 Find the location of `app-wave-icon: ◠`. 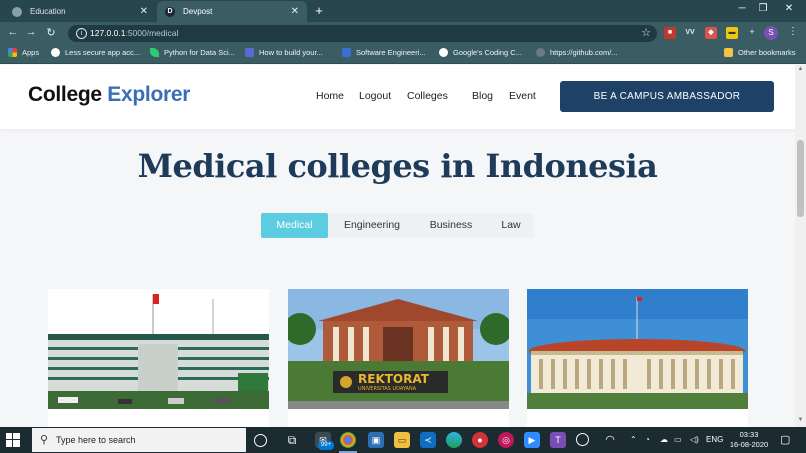

app-wave-icon: ◠ is located at coordinates (610, 440).